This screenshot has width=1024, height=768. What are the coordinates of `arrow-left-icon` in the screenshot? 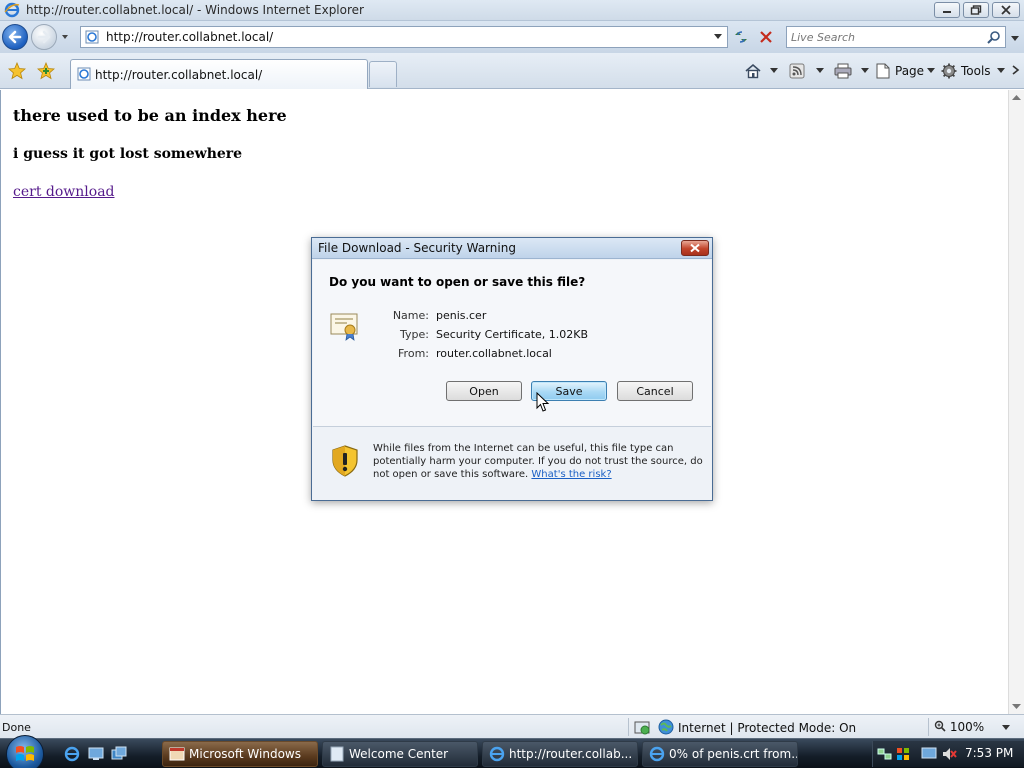 It's located at (15, 37).